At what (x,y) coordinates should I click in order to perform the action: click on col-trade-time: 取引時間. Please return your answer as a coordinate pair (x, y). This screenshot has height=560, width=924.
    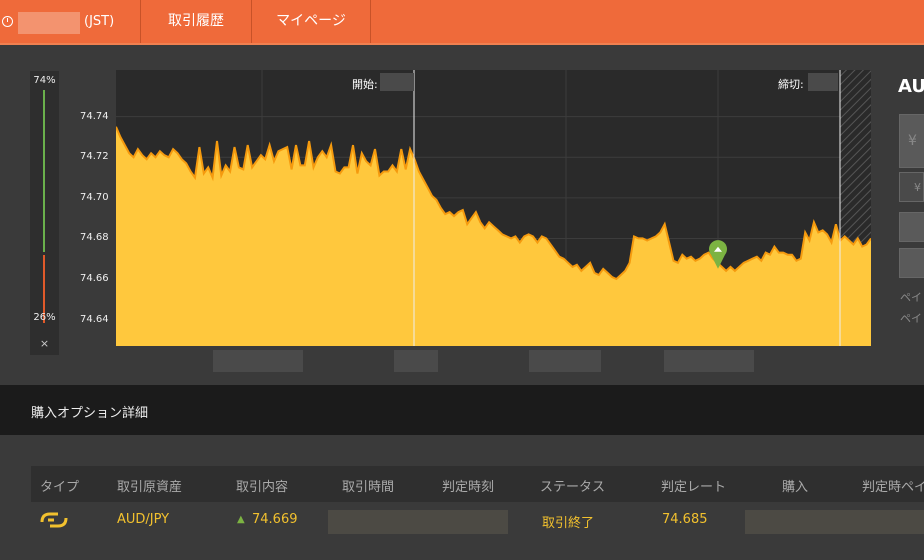
    Looking at the image, I should click on (368, 487).